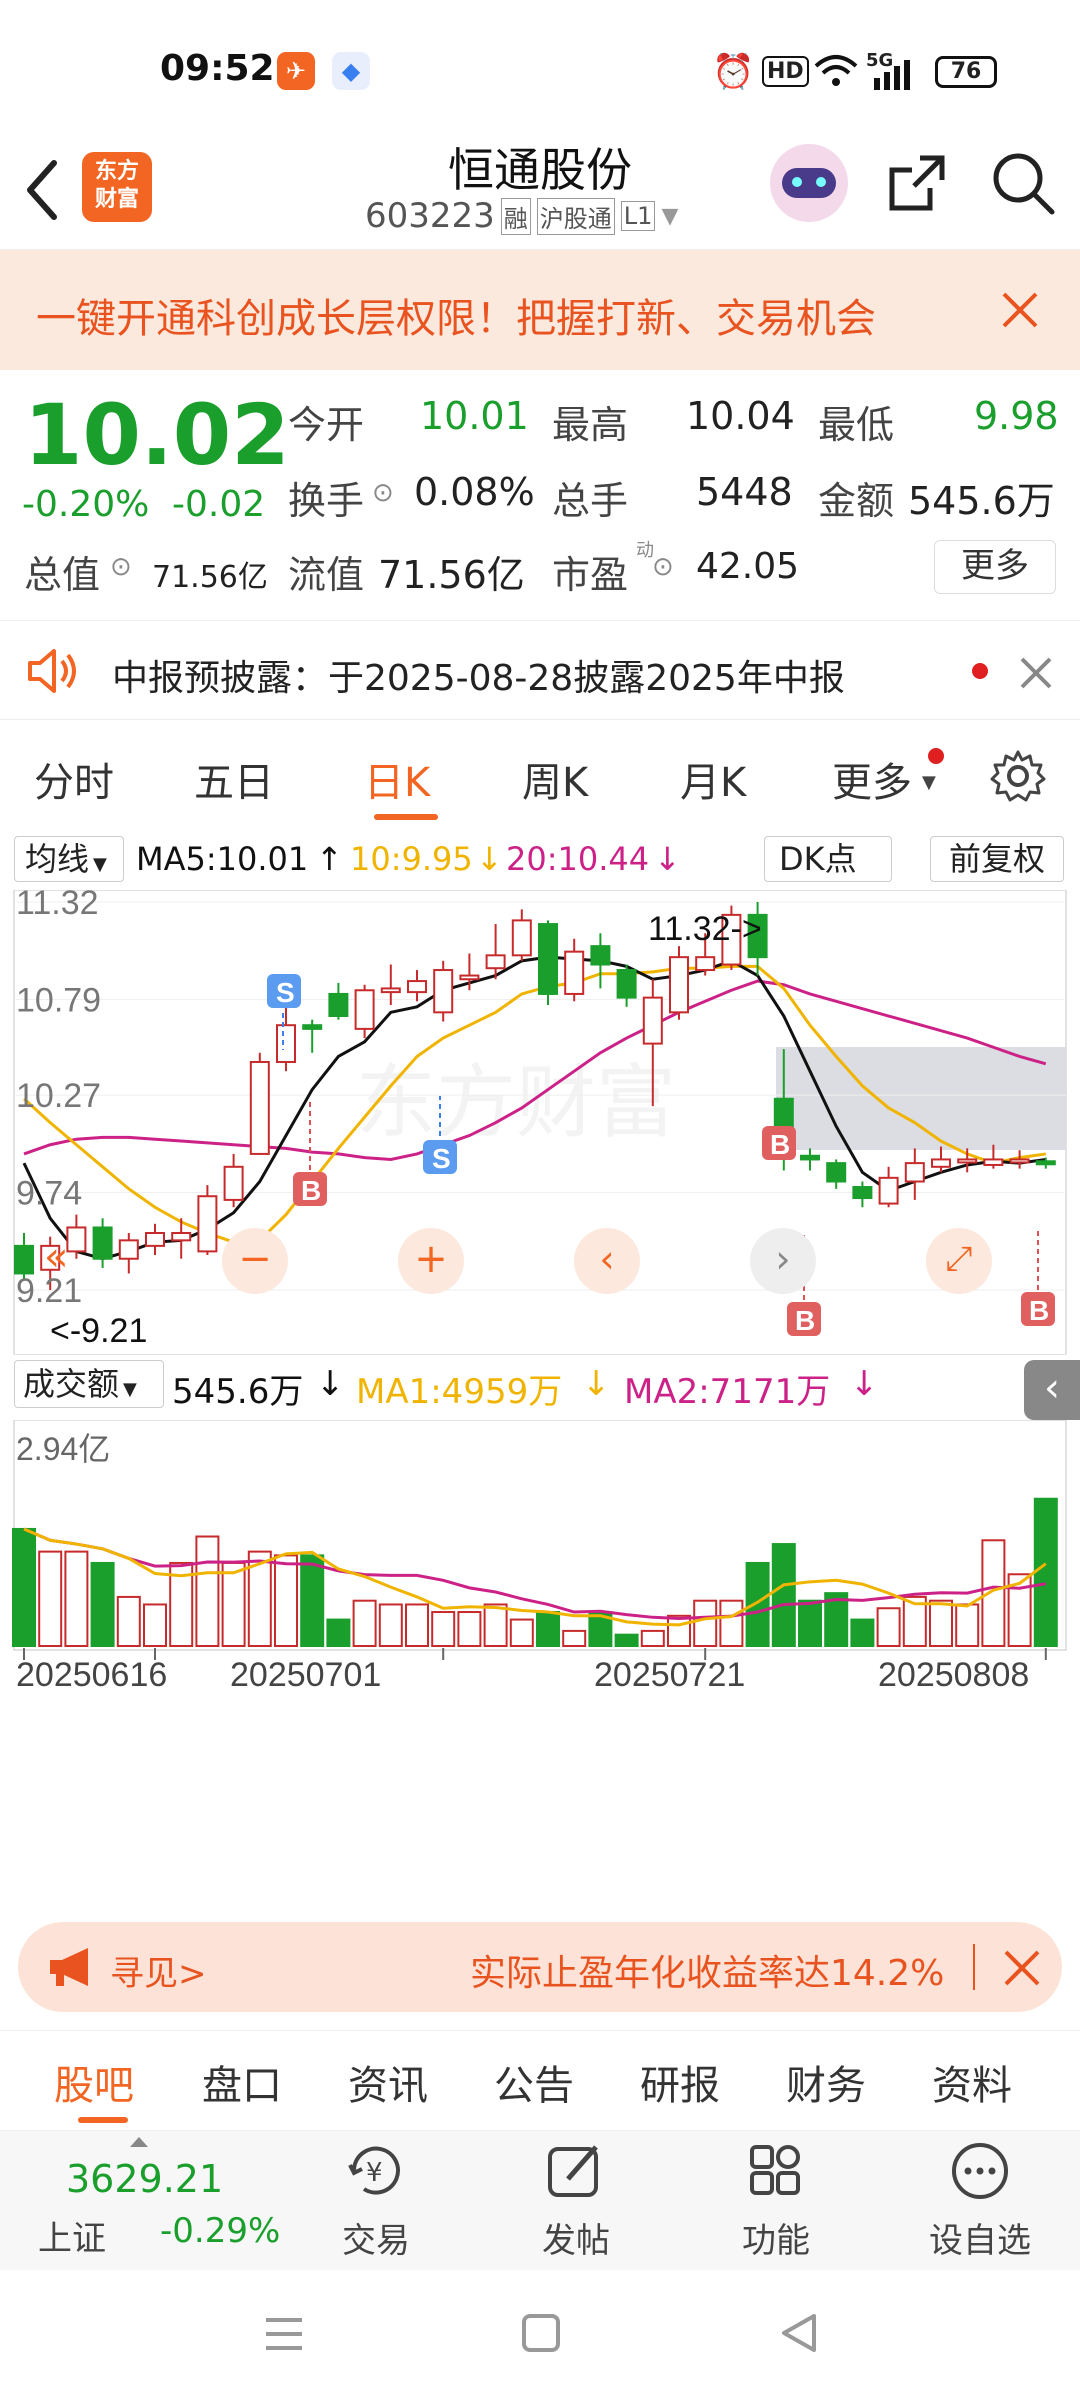 The image size is (1080, 2400). Describe the element at coordinates (157, 435) in the screenshot. I see `last-price: 10.02` at that location.